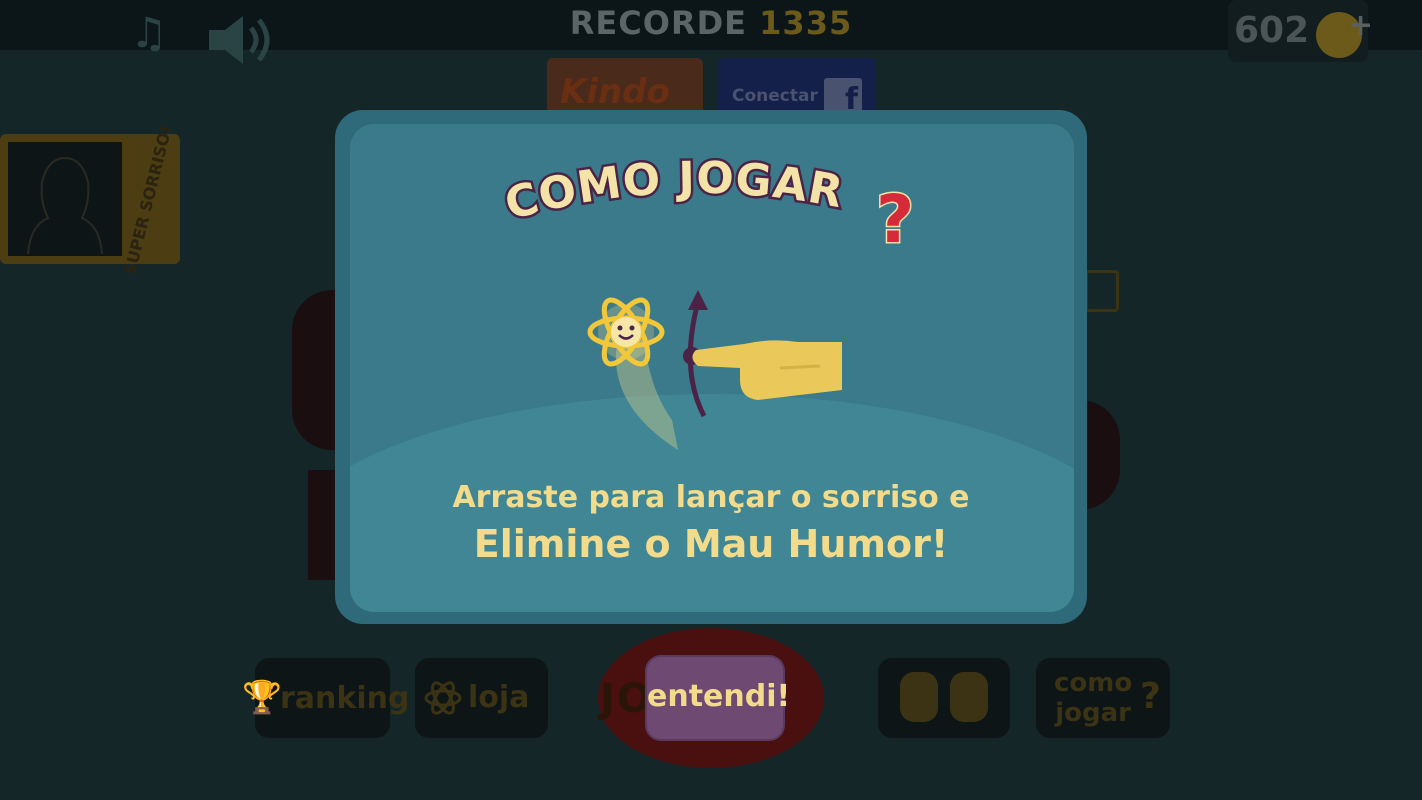 The image size is (1422, 800). Describe the element at coordinates (499, 697) in the screenshot. I see `shop-label: loja` at that location.